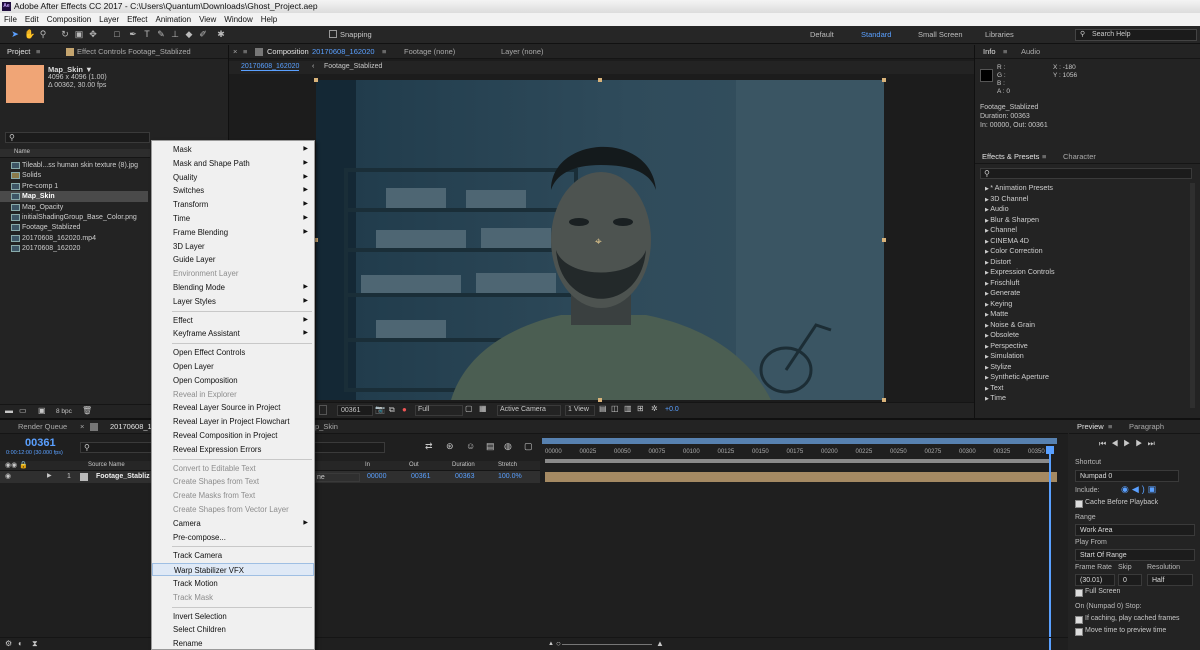 Image resolution: width=1200 pixels, height=650 pixels. I want to click on project-item: 20170608_162020, so click(74, 248).